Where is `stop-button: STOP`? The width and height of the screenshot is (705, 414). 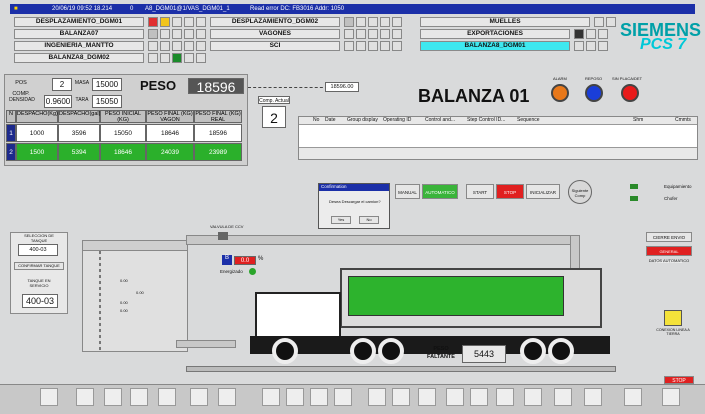
stop-button: STOP is located at coordinates (510, 191).